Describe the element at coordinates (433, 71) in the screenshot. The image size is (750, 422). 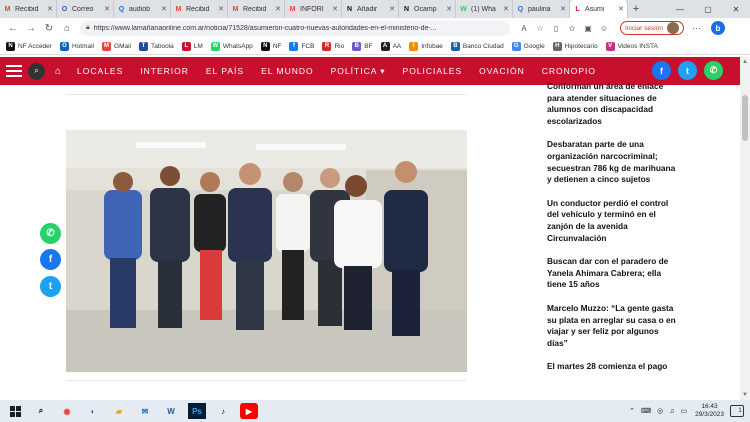
I see `nav-item: POLICIALES` at that location.